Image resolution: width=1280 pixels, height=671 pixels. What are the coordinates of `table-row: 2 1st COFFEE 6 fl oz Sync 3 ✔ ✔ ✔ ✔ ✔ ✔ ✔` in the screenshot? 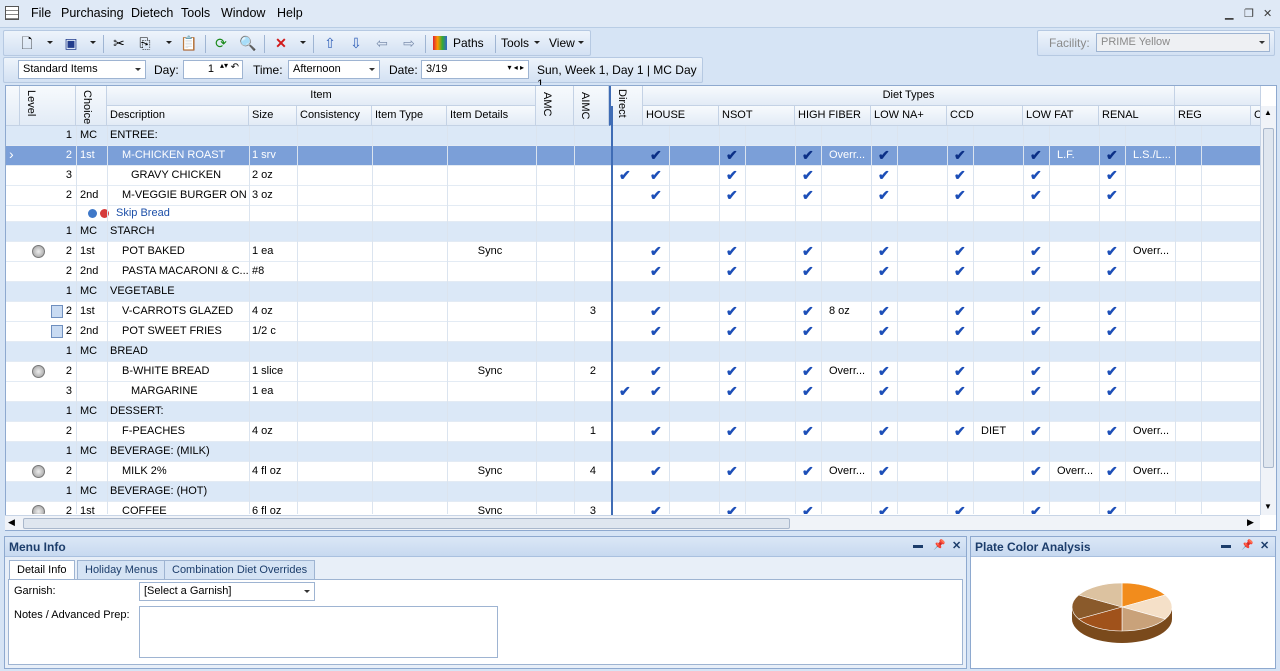 It's located at (633, 508).